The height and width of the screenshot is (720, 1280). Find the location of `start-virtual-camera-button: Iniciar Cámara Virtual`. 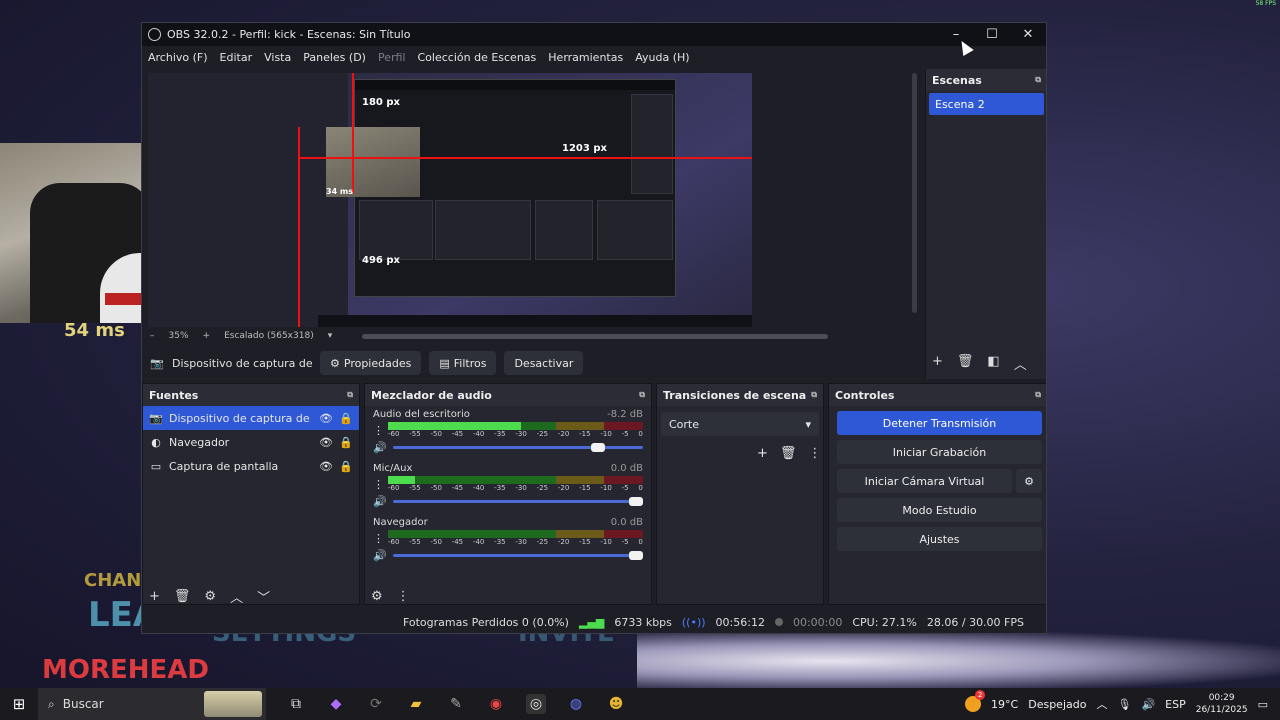

start-virtual-camera-button: Iniciar Cámara Virtual is located at coordinates (924, 481).